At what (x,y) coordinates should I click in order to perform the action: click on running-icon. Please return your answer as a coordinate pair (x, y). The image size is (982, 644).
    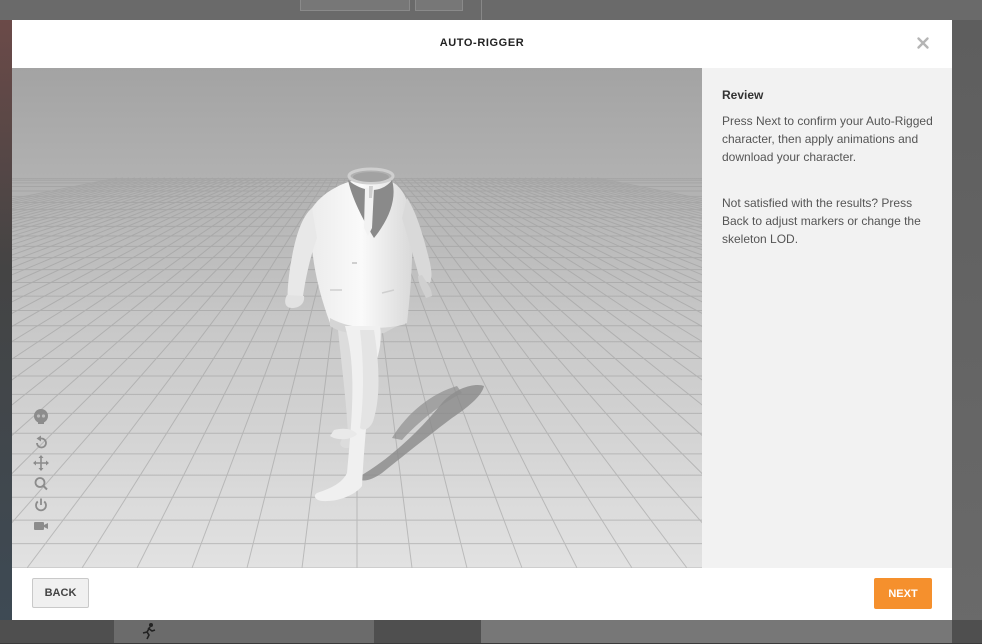
    Looking at the image, I should click on (149, 631).